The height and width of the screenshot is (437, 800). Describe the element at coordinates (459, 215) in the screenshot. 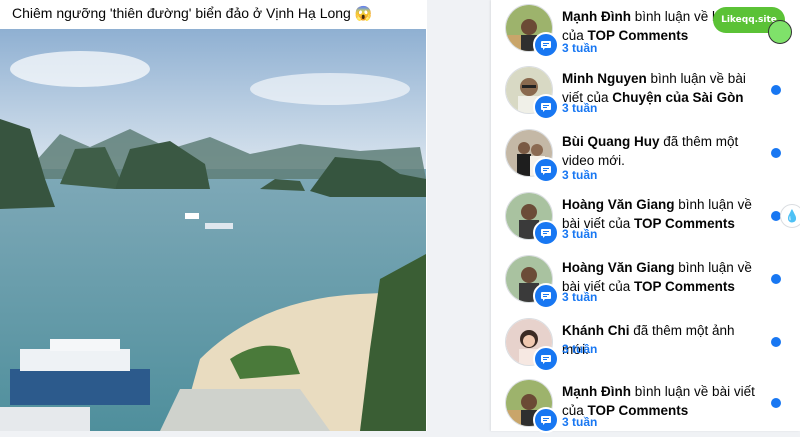

I see `feed-gap` at that location.